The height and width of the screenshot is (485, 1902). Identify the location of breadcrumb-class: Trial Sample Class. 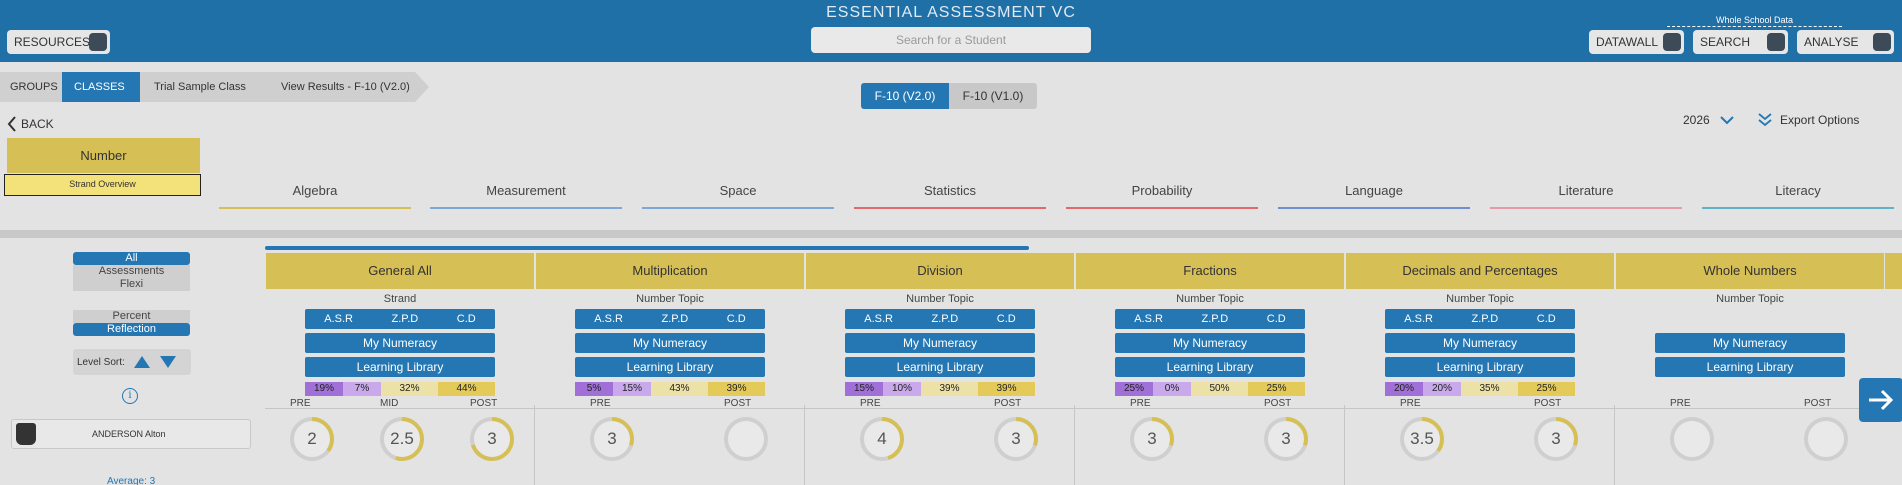
(202, 87).